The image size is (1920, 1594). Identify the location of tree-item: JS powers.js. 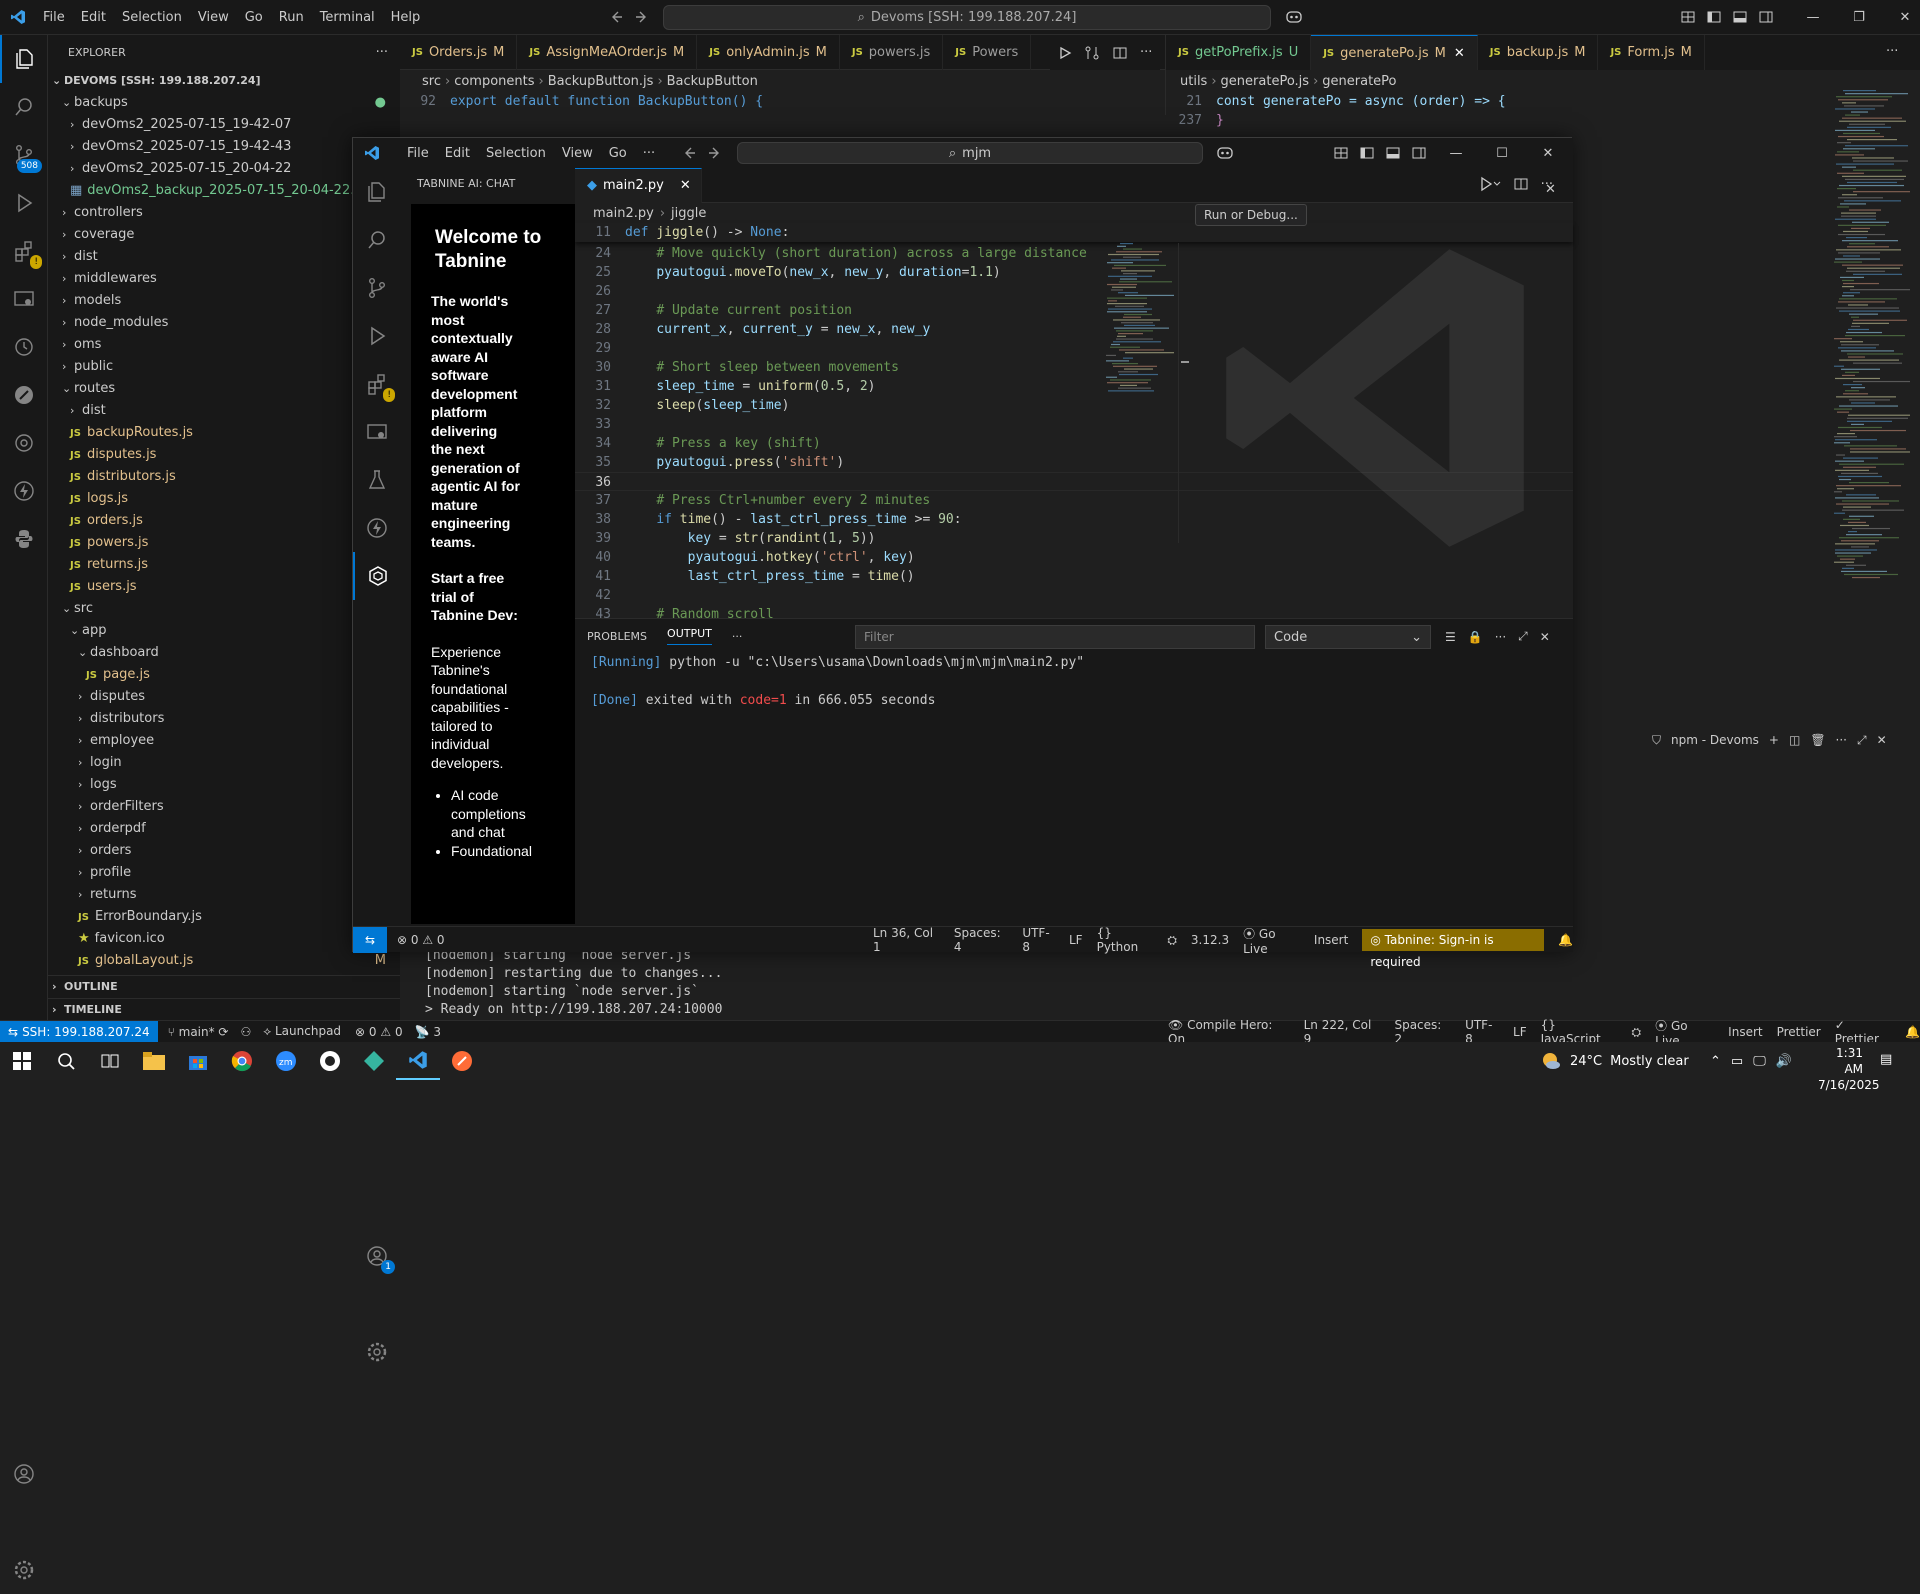
(224, 543).